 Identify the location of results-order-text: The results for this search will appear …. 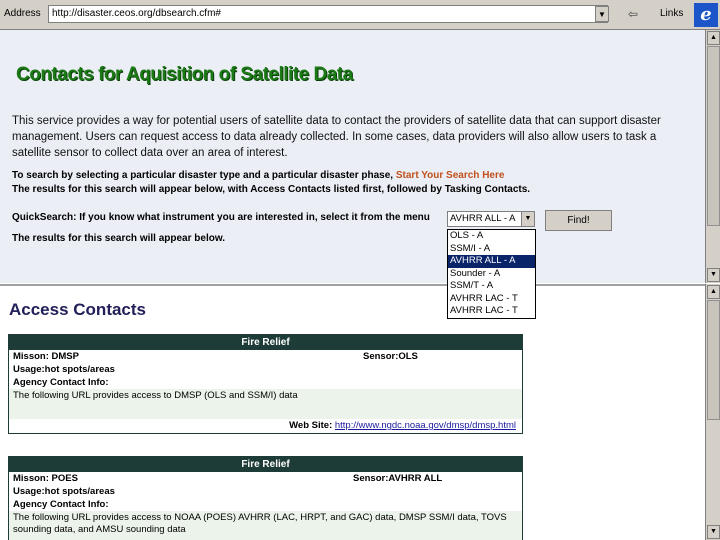
(271, 189).